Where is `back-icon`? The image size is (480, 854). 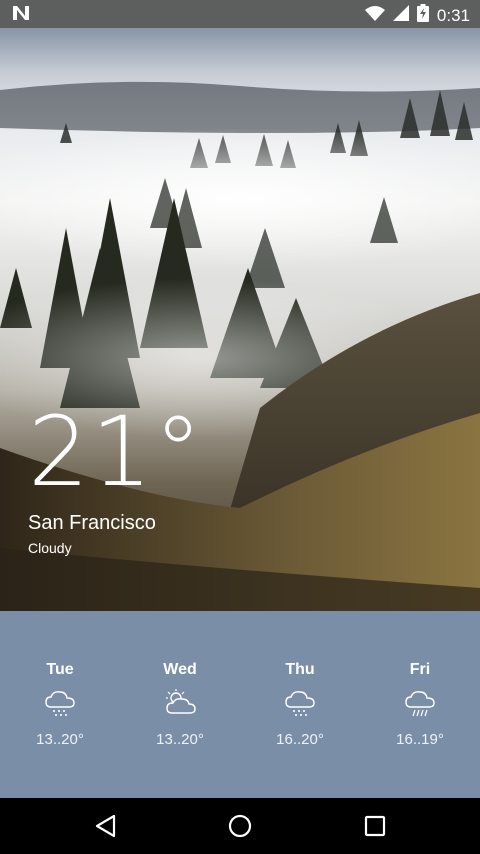 back-icon is located at coordinates (106, 826).